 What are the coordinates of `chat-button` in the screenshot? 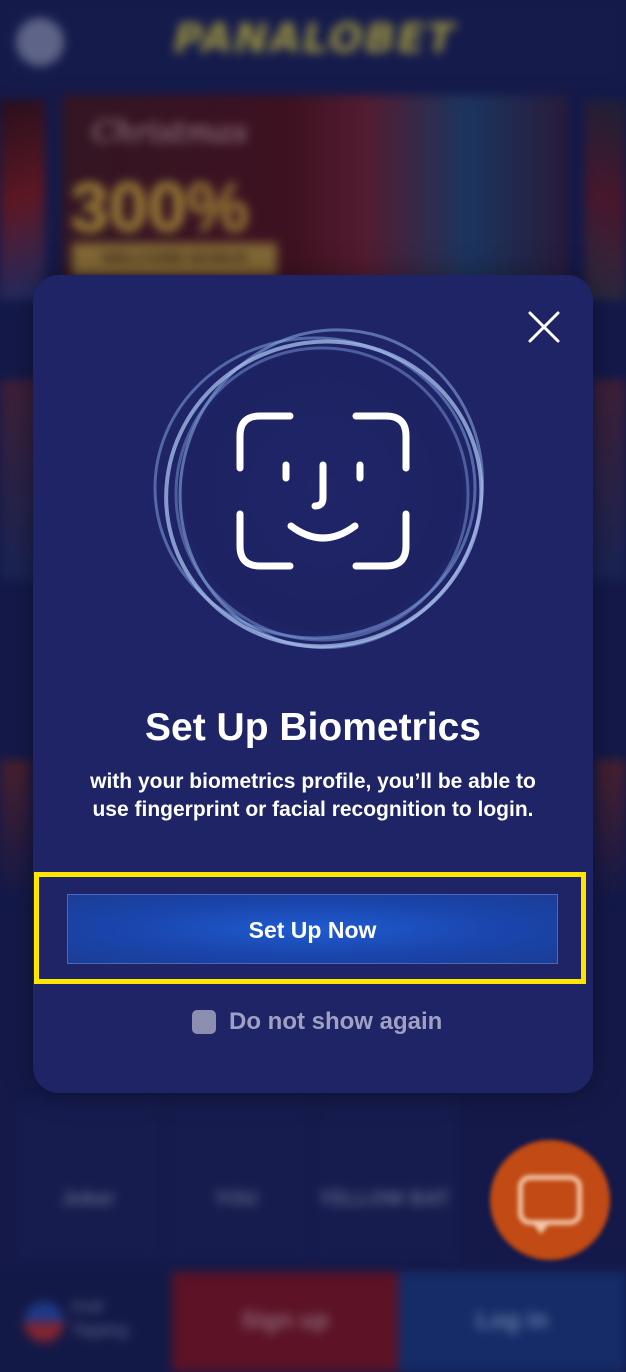 It's located at (550, 1200).